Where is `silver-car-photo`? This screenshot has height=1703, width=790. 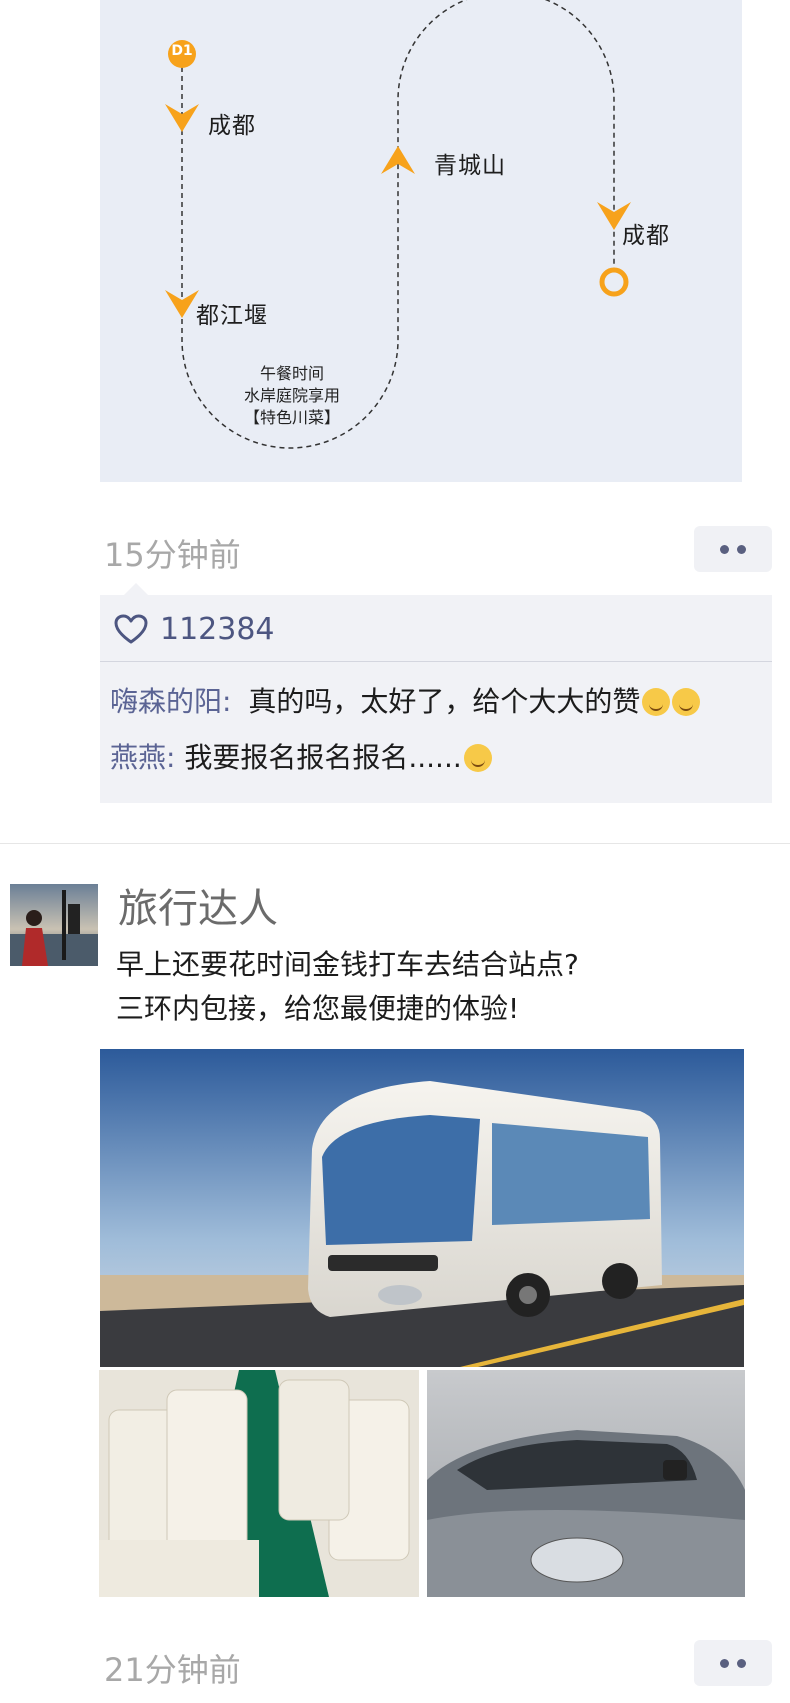
silver-car-photo is located at coordinates (586, 1483).